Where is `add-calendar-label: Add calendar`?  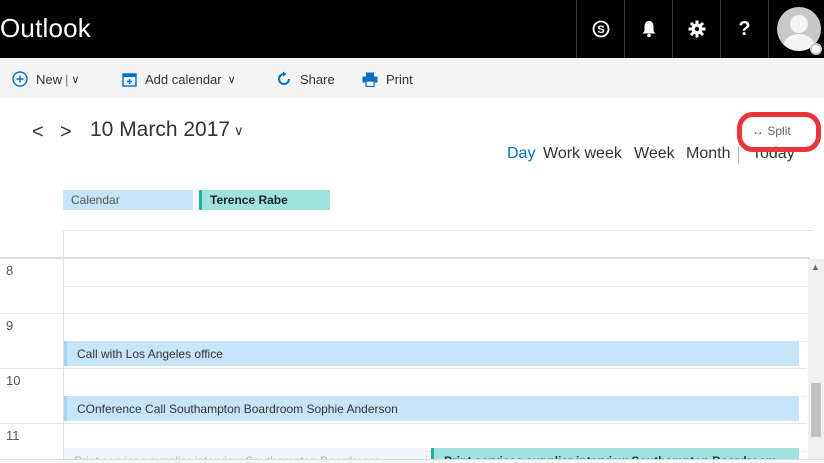
add-calendar-label: Add calendar is located at coordinates (183, 79).